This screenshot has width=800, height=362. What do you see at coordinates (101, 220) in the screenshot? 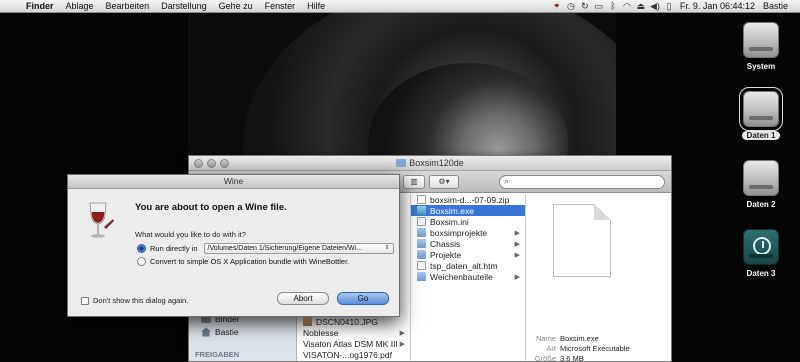
I see `wine-glass-icon` at bounding box center [101, 220].